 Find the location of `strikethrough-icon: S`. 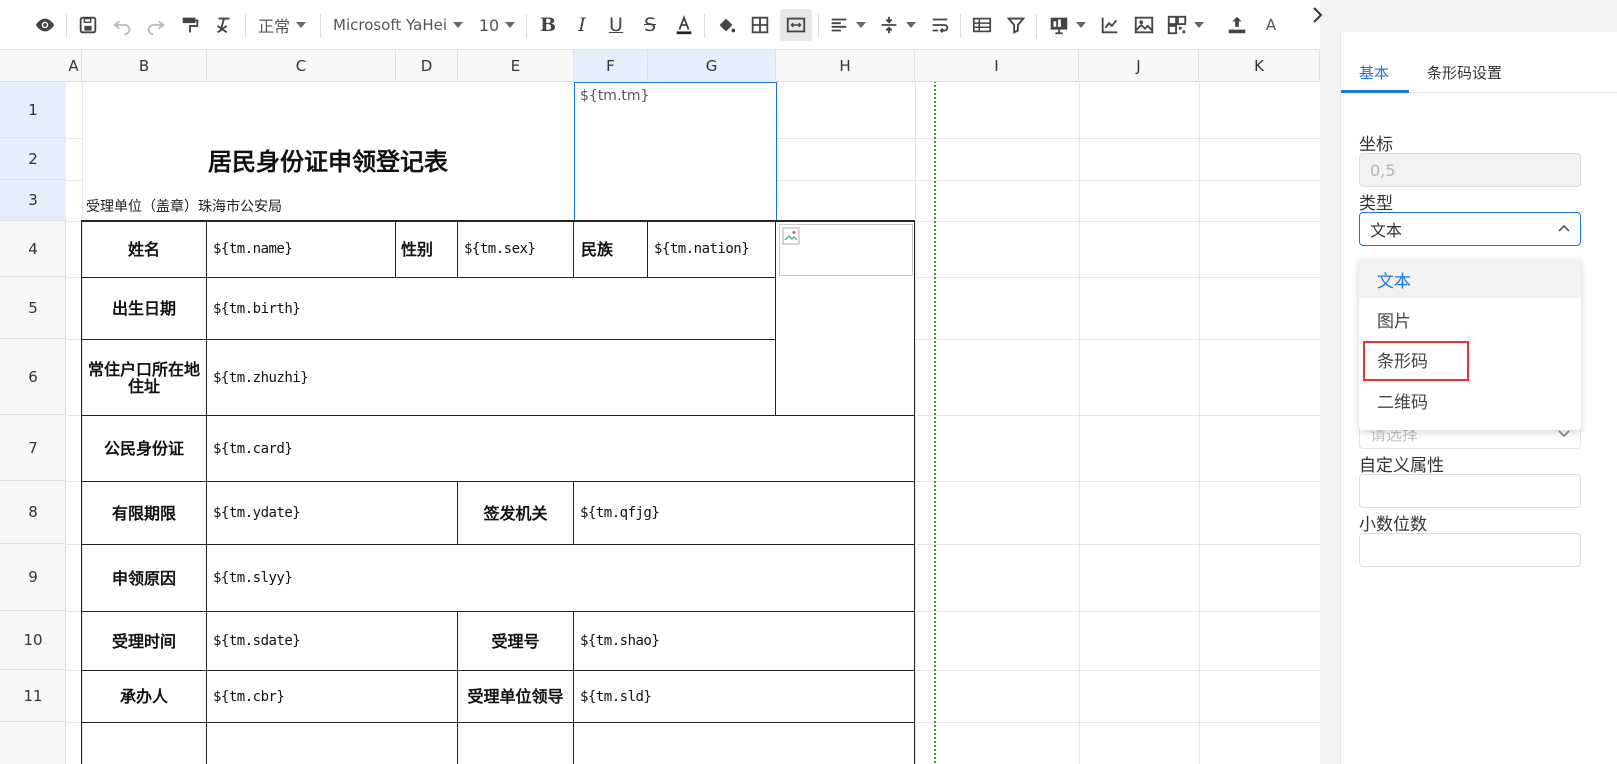

strikethrough-icon: S is located at coordinates (650, 25).